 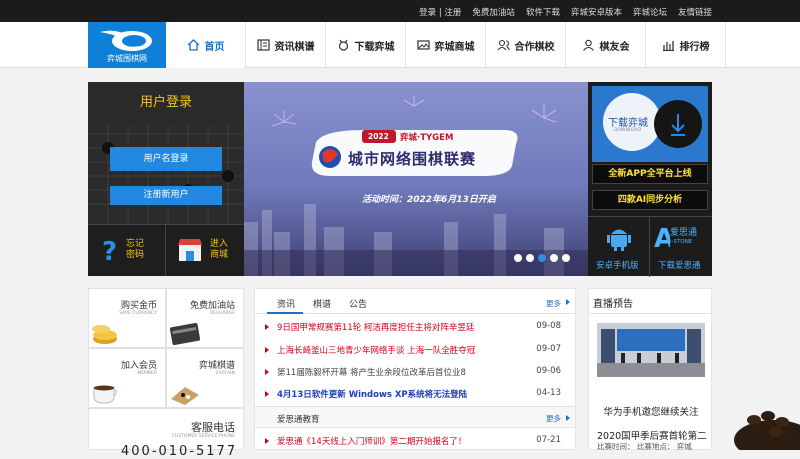 What do you see at coordinates (285, 313) in the screenshot?
I see `tab-active-indicator` at bounding box center [285, 313].